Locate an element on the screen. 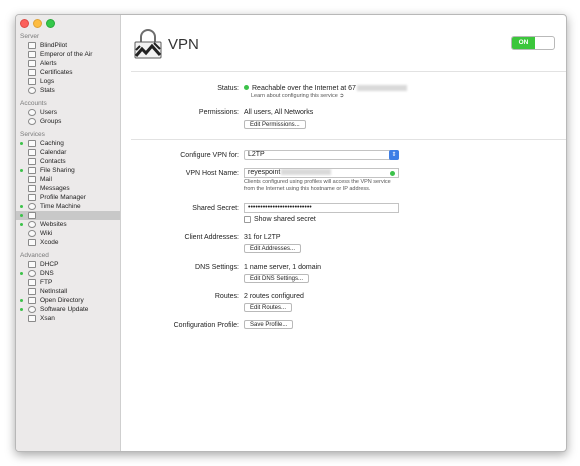 The image size is (580, 466). stats-icon is located at coordinates (32, 90).